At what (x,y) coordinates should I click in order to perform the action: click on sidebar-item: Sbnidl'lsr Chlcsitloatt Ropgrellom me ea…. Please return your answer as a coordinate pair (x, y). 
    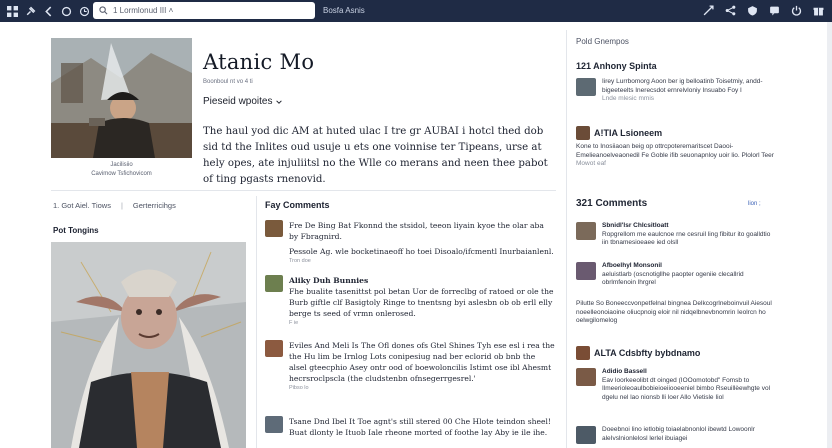
    Looking at the image, I should click on (676, 235).